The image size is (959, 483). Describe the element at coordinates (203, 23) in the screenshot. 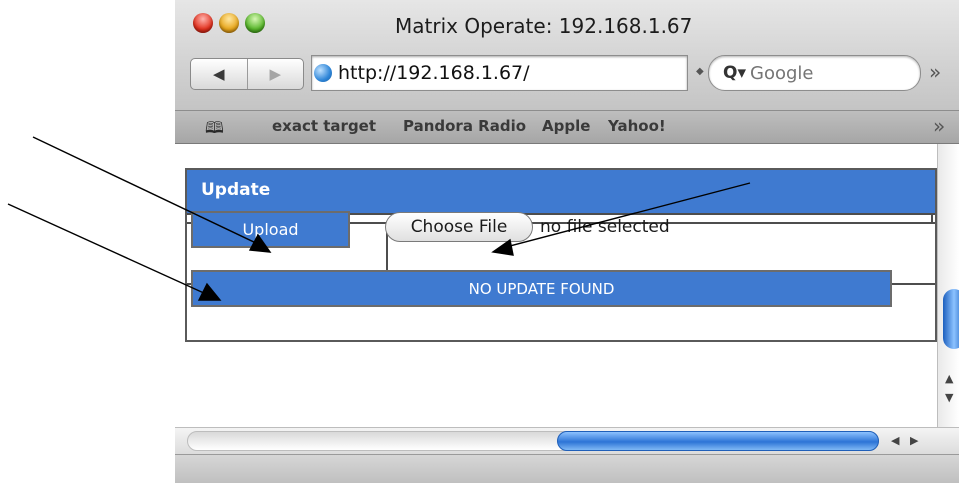

I see `close-window-button` at that location.